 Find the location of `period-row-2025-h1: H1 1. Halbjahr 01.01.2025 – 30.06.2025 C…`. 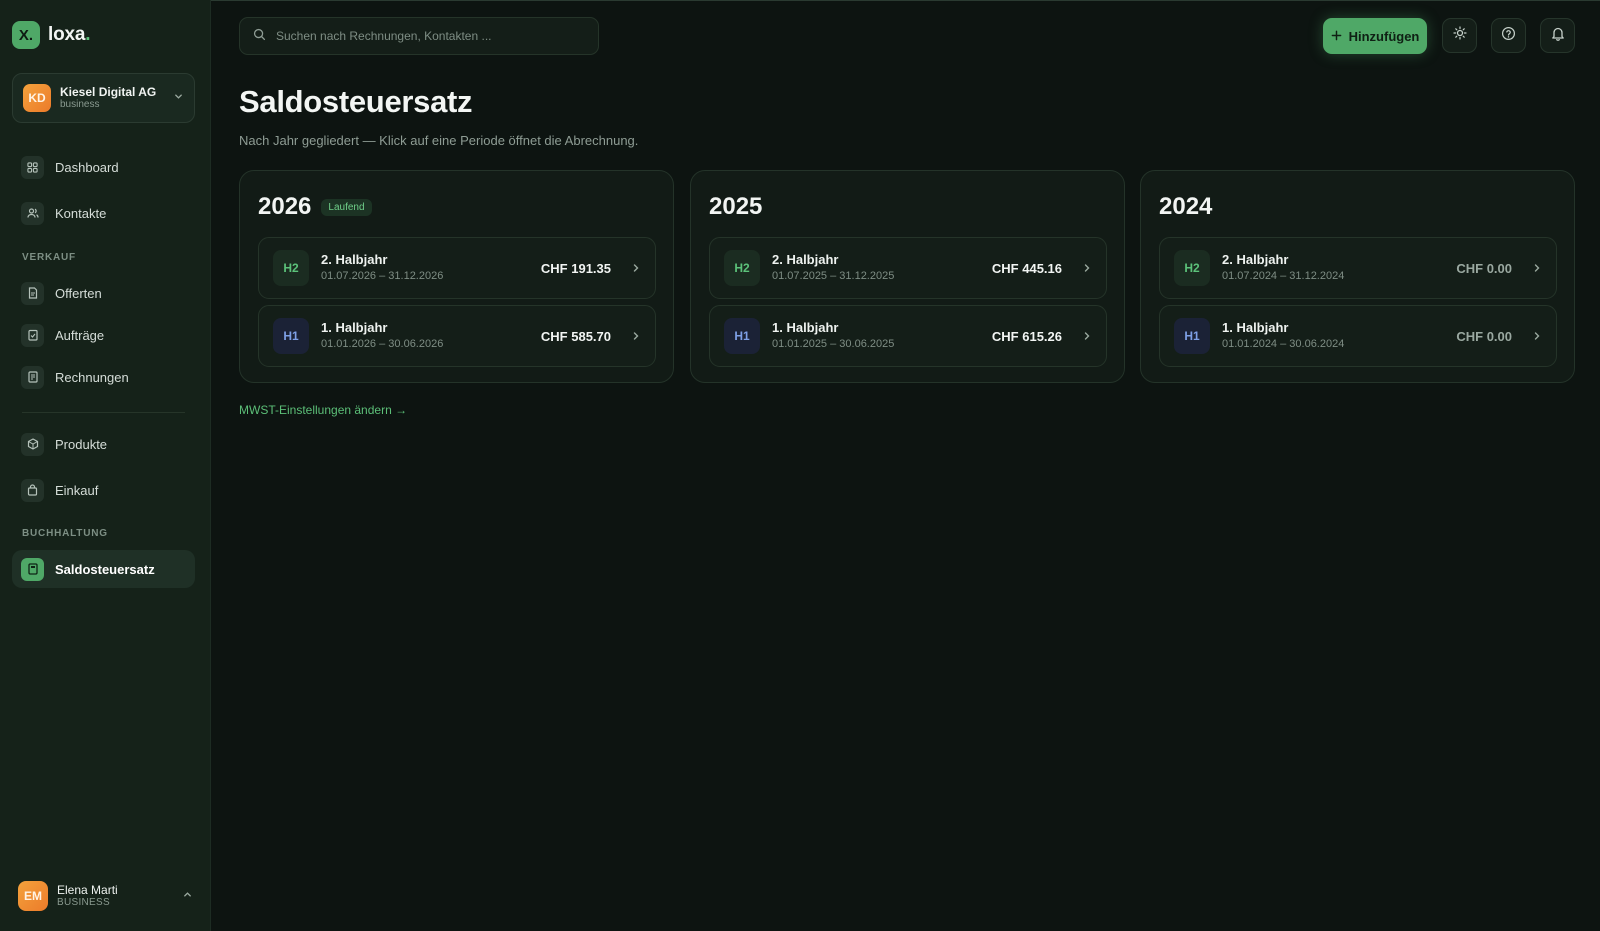

period-row-2025-h1: H1 1. Halbjahr 01.01.2025 – 30.06.2025 C… is located at coordinates (908, 336).